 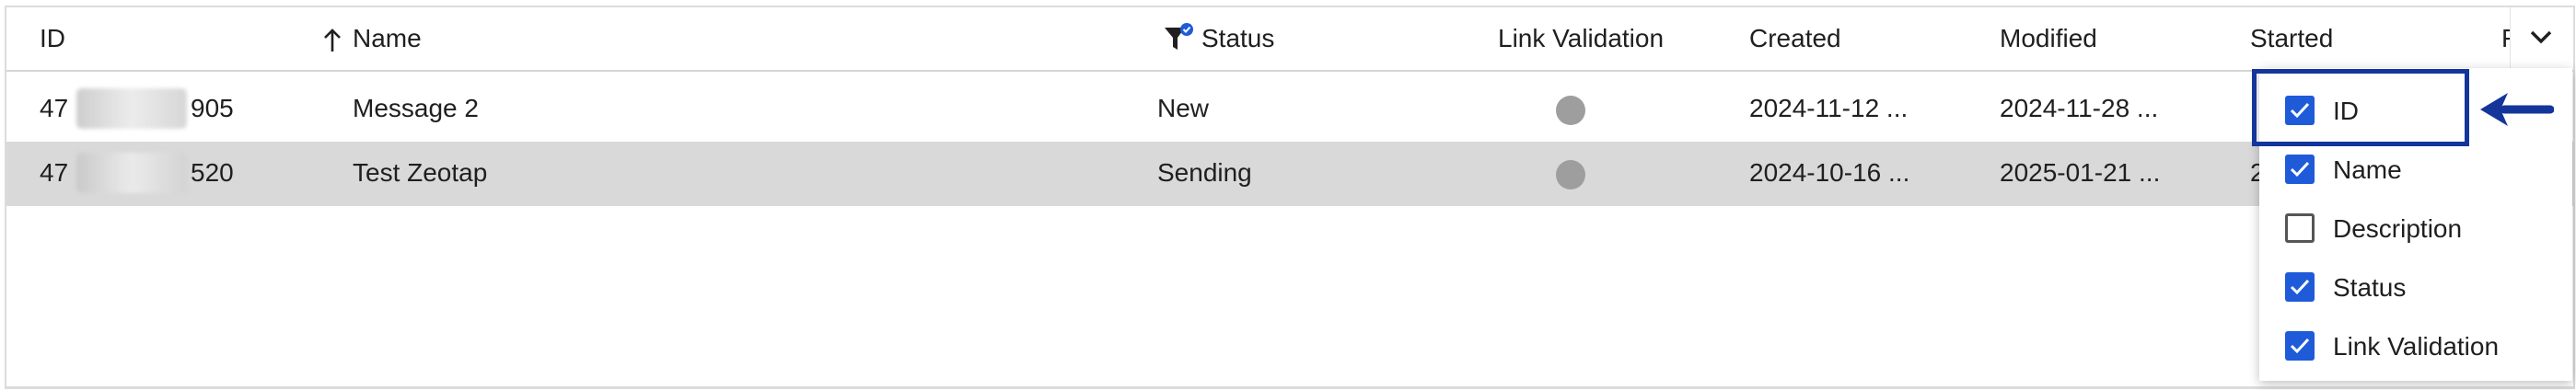 I want to click on column-option-label: Link Validation, so click(x=2416, y=346).